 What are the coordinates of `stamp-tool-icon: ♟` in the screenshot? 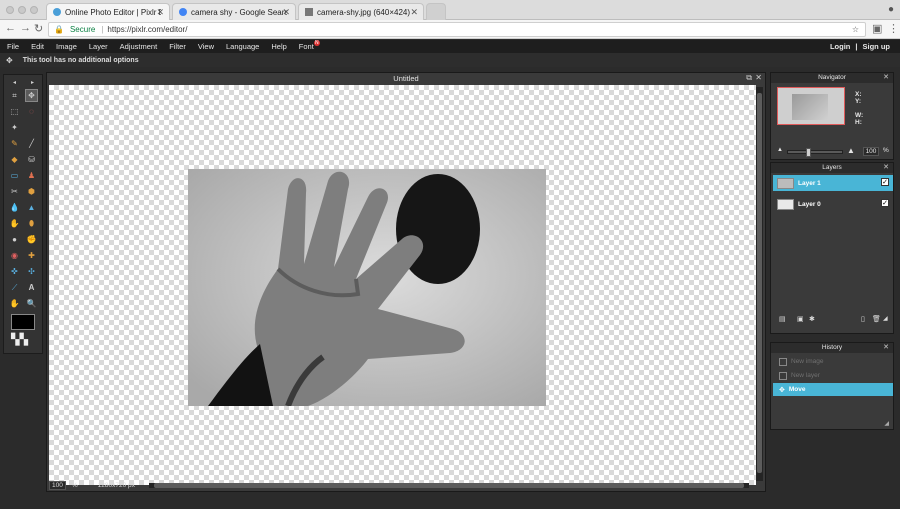 It's located at (31, 175).